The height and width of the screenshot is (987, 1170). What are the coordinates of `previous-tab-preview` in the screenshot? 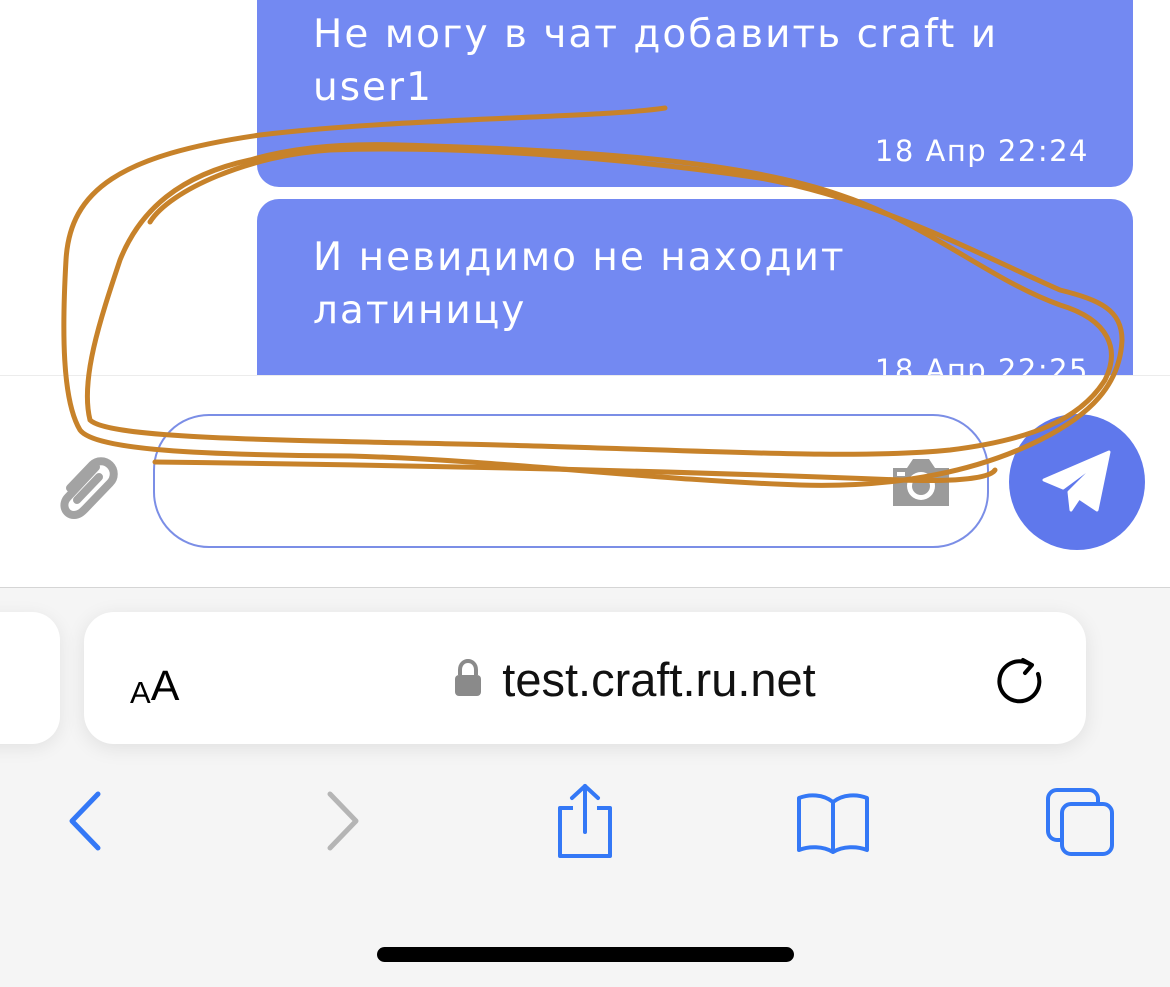 It's located at (30, 678).